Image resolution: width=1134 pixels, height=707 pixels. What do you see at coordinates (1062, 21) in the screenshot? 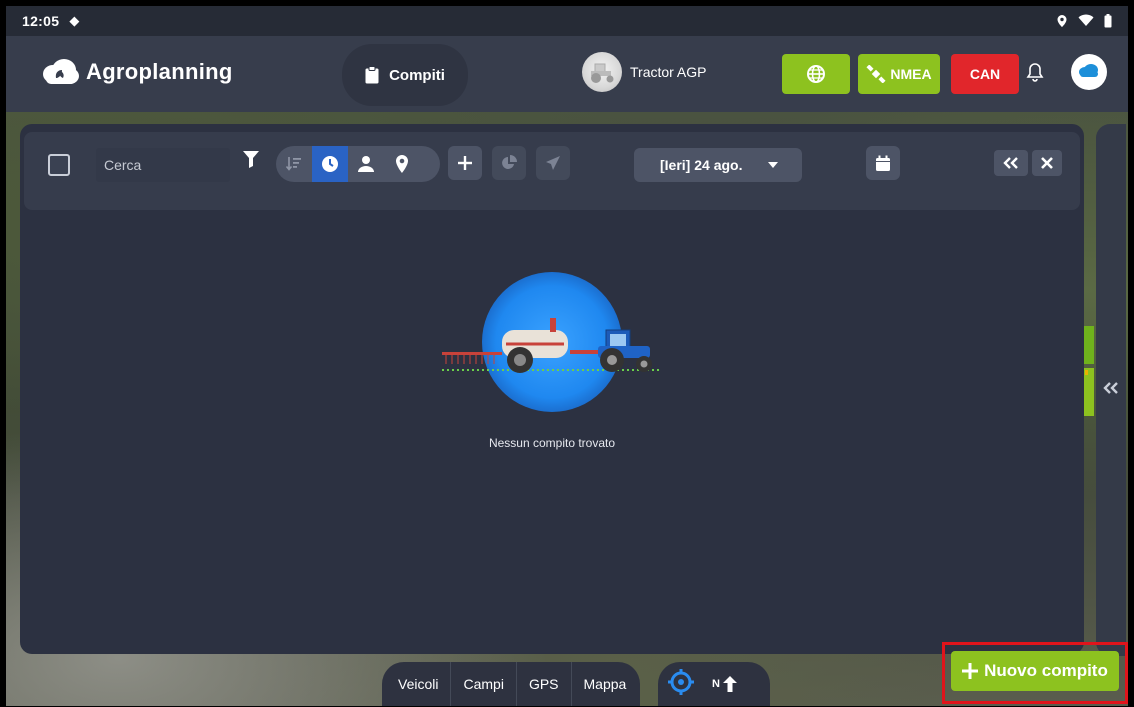
I see `location-icon` at bounding box center [1062, 21].